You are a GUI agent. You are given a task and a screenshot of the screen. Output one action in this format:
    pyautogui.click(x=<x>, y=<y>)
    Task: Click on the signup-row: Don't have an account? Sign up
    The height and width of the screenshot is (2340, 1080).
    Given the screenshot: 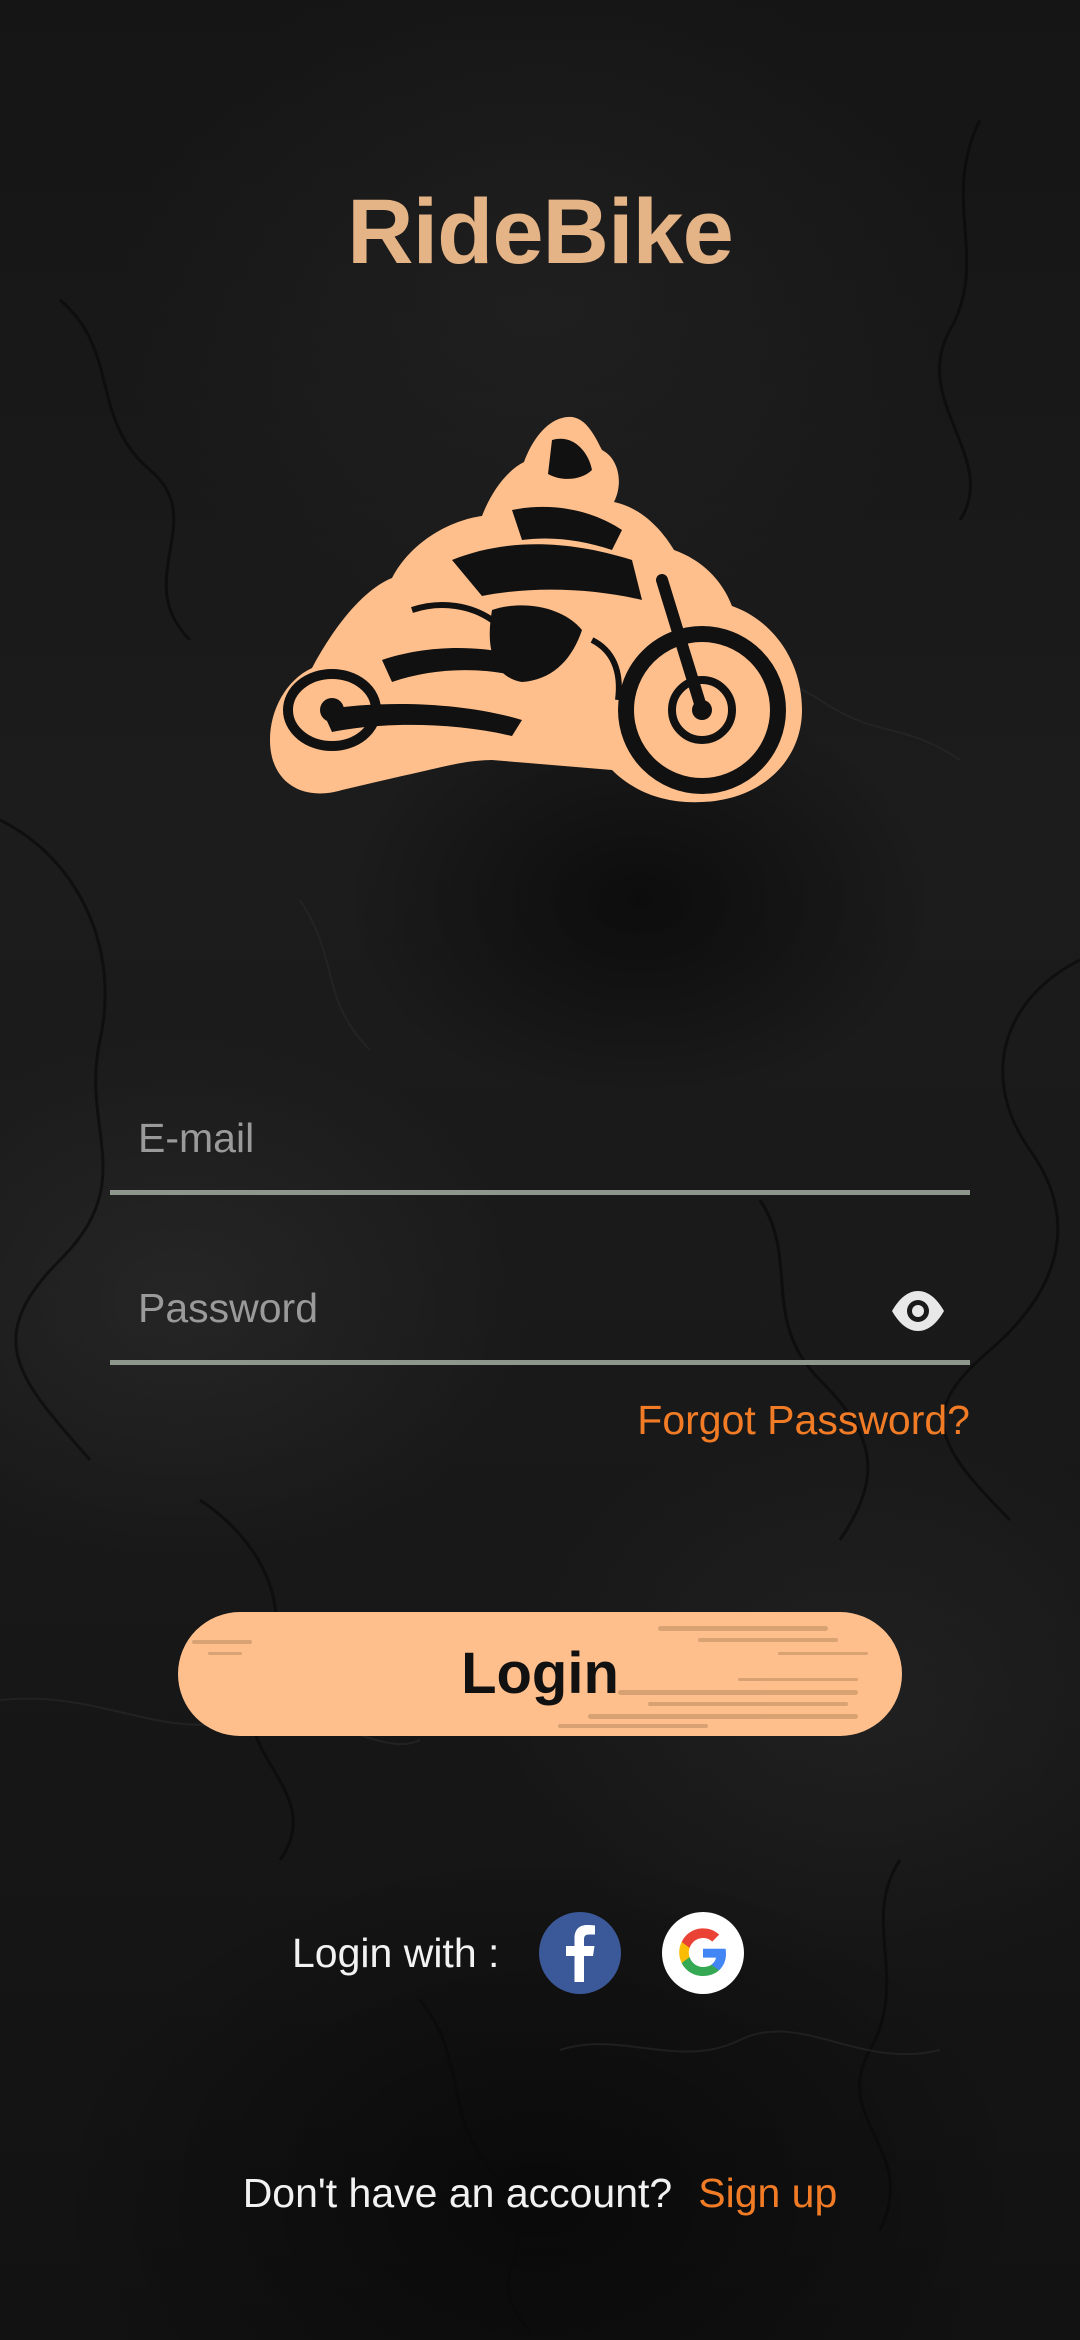 What is the action you would take?
    pyautogui.click(x=540, y=2193)
    